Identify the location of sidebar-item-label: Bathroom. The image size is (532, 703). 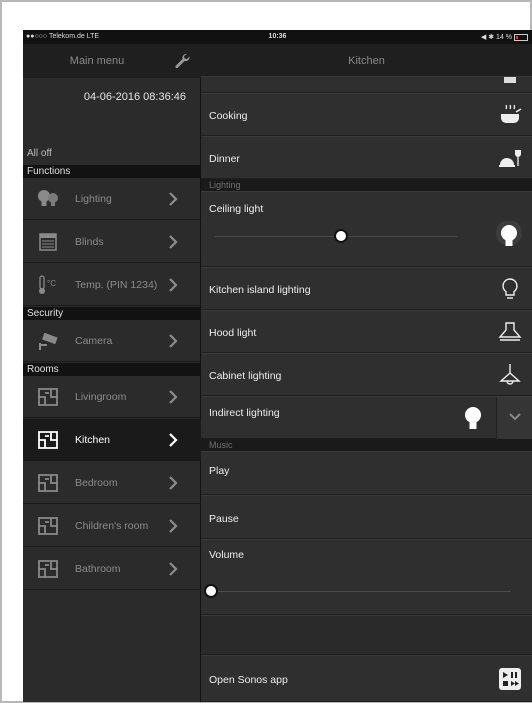
(98, 569).